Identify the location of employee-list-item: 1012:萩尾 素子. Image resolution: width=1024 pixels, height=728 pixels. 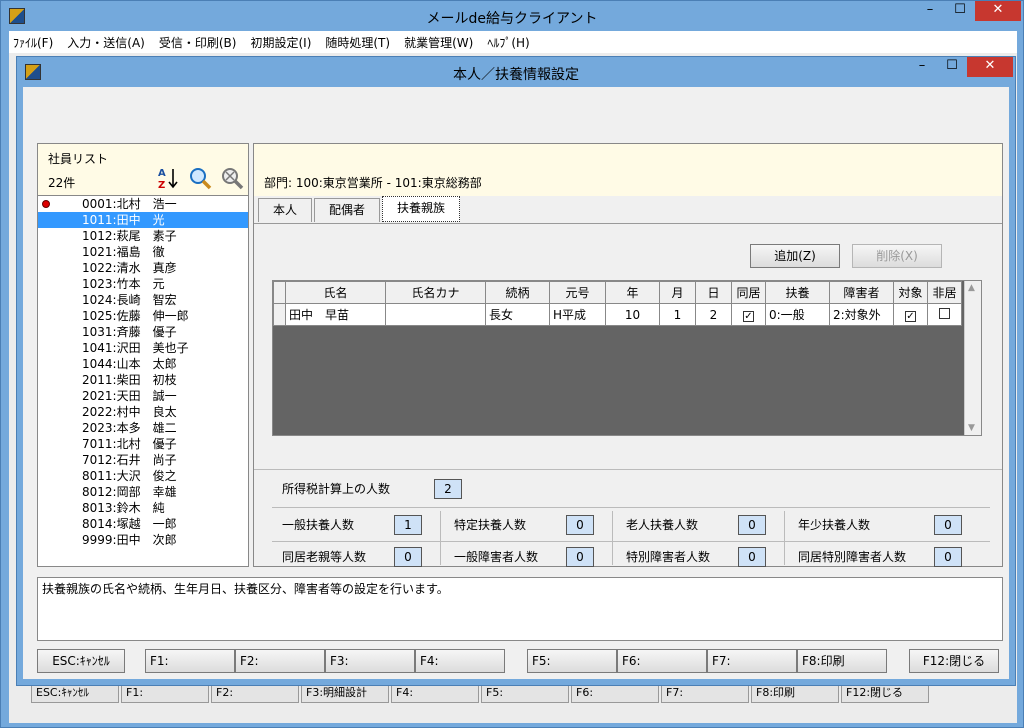
(143, 236).